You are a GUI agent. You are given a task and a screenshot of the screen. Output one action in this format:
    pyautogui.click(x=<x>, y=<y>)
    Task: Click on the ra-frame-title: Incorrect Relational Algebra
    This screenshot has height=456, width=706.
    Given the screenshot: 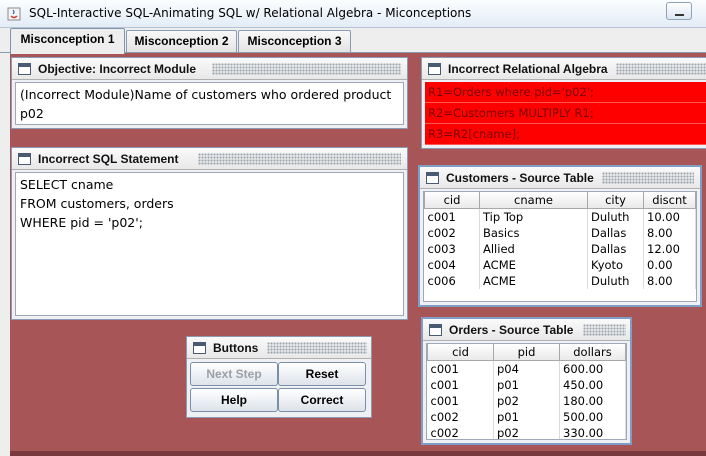 What is the action you would take?
    pyautogui.click(x=528, y=69)
    